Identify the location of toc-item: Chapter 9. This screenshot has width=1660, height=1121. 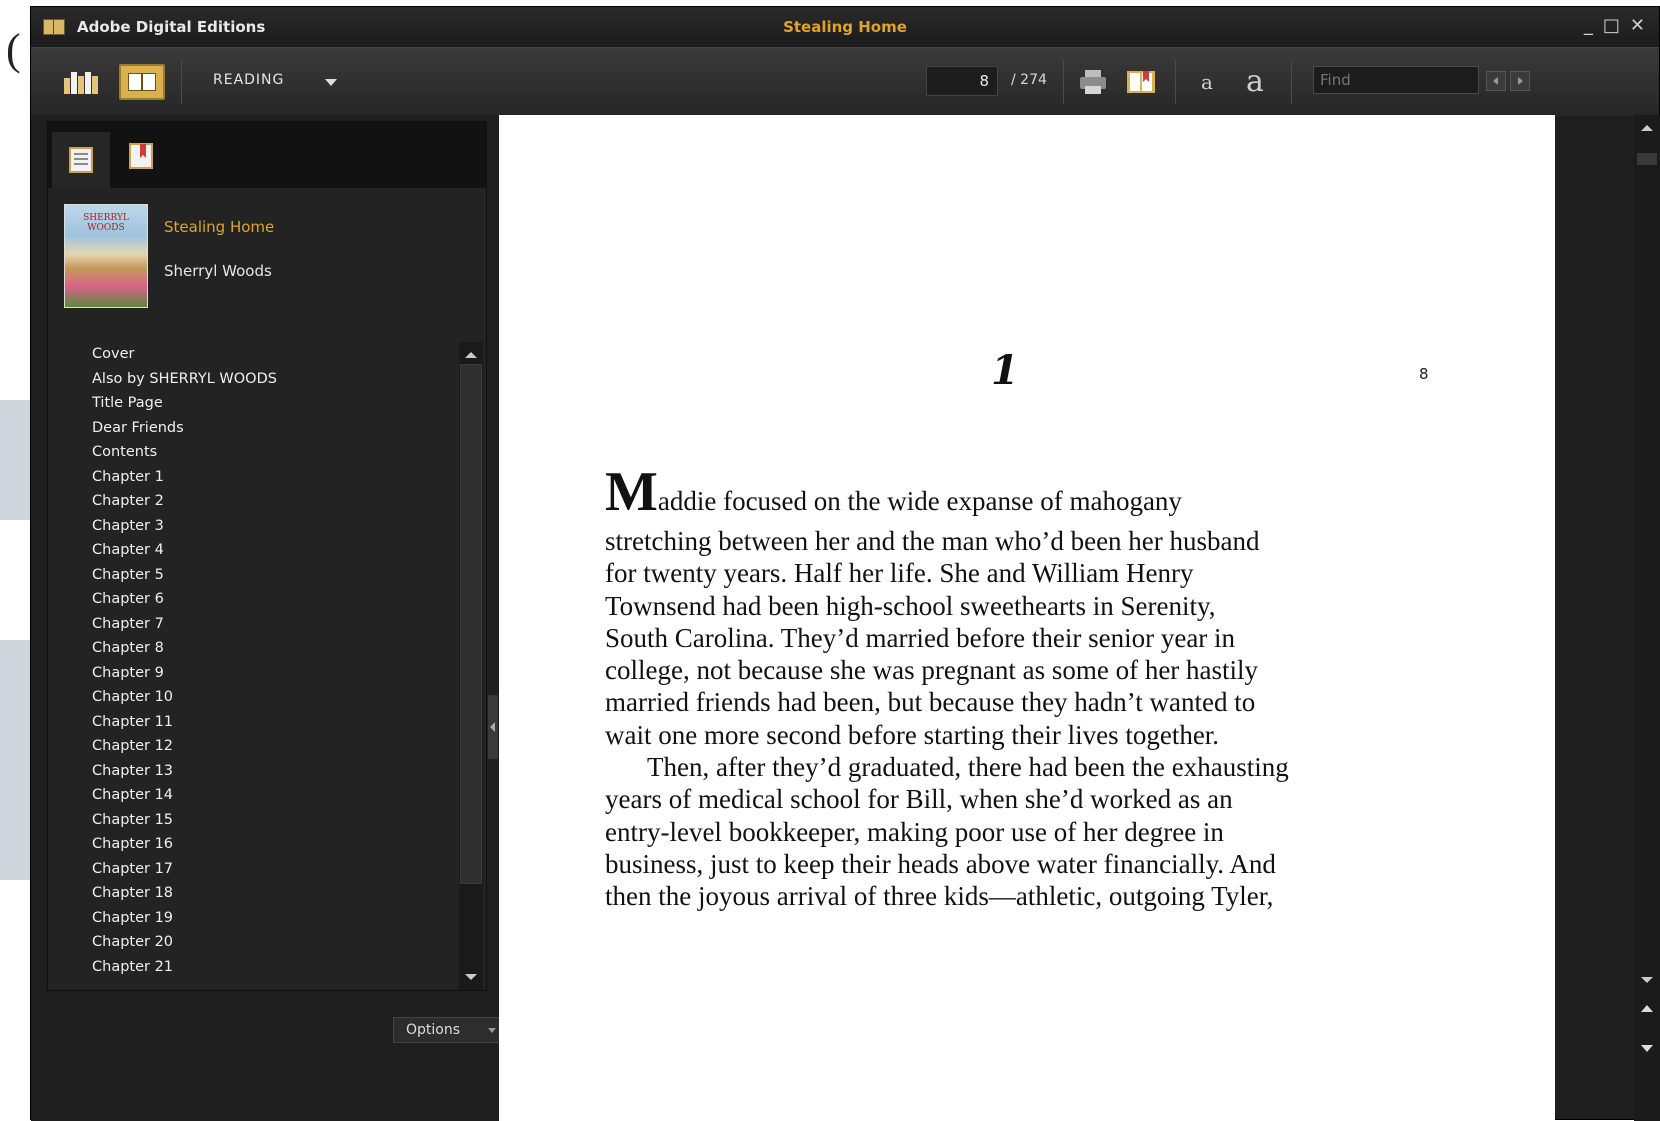
(272, 673).